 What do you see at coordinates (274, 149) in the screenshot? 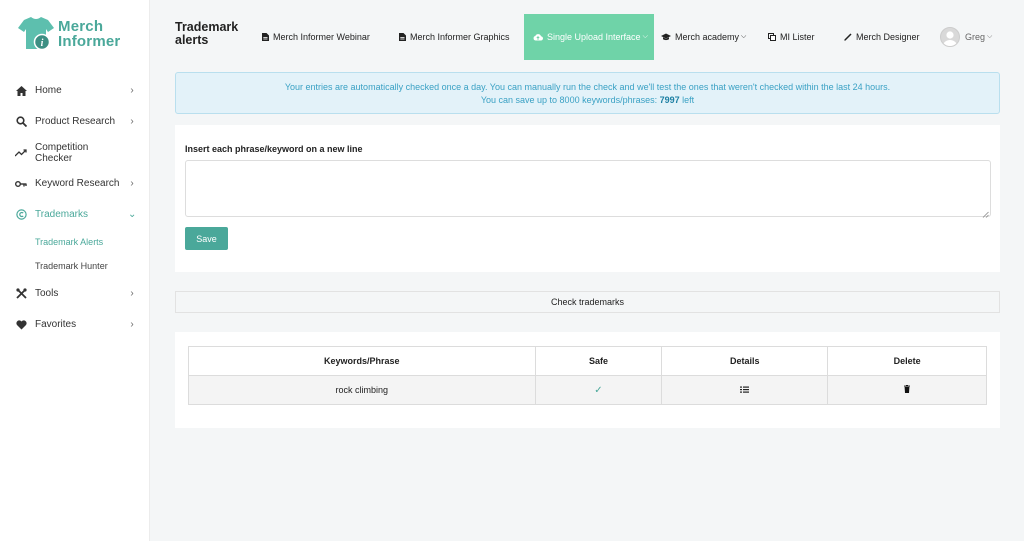
I see `keywords-field-label: Insert each phrase/keyword on a new line` at bounding box center [274, 149].